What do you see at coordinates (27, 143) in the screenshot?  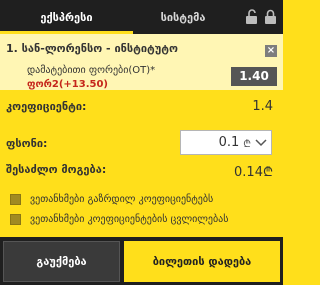 I see `stake-label: ფსონი:` at bounding box center [27, 143].